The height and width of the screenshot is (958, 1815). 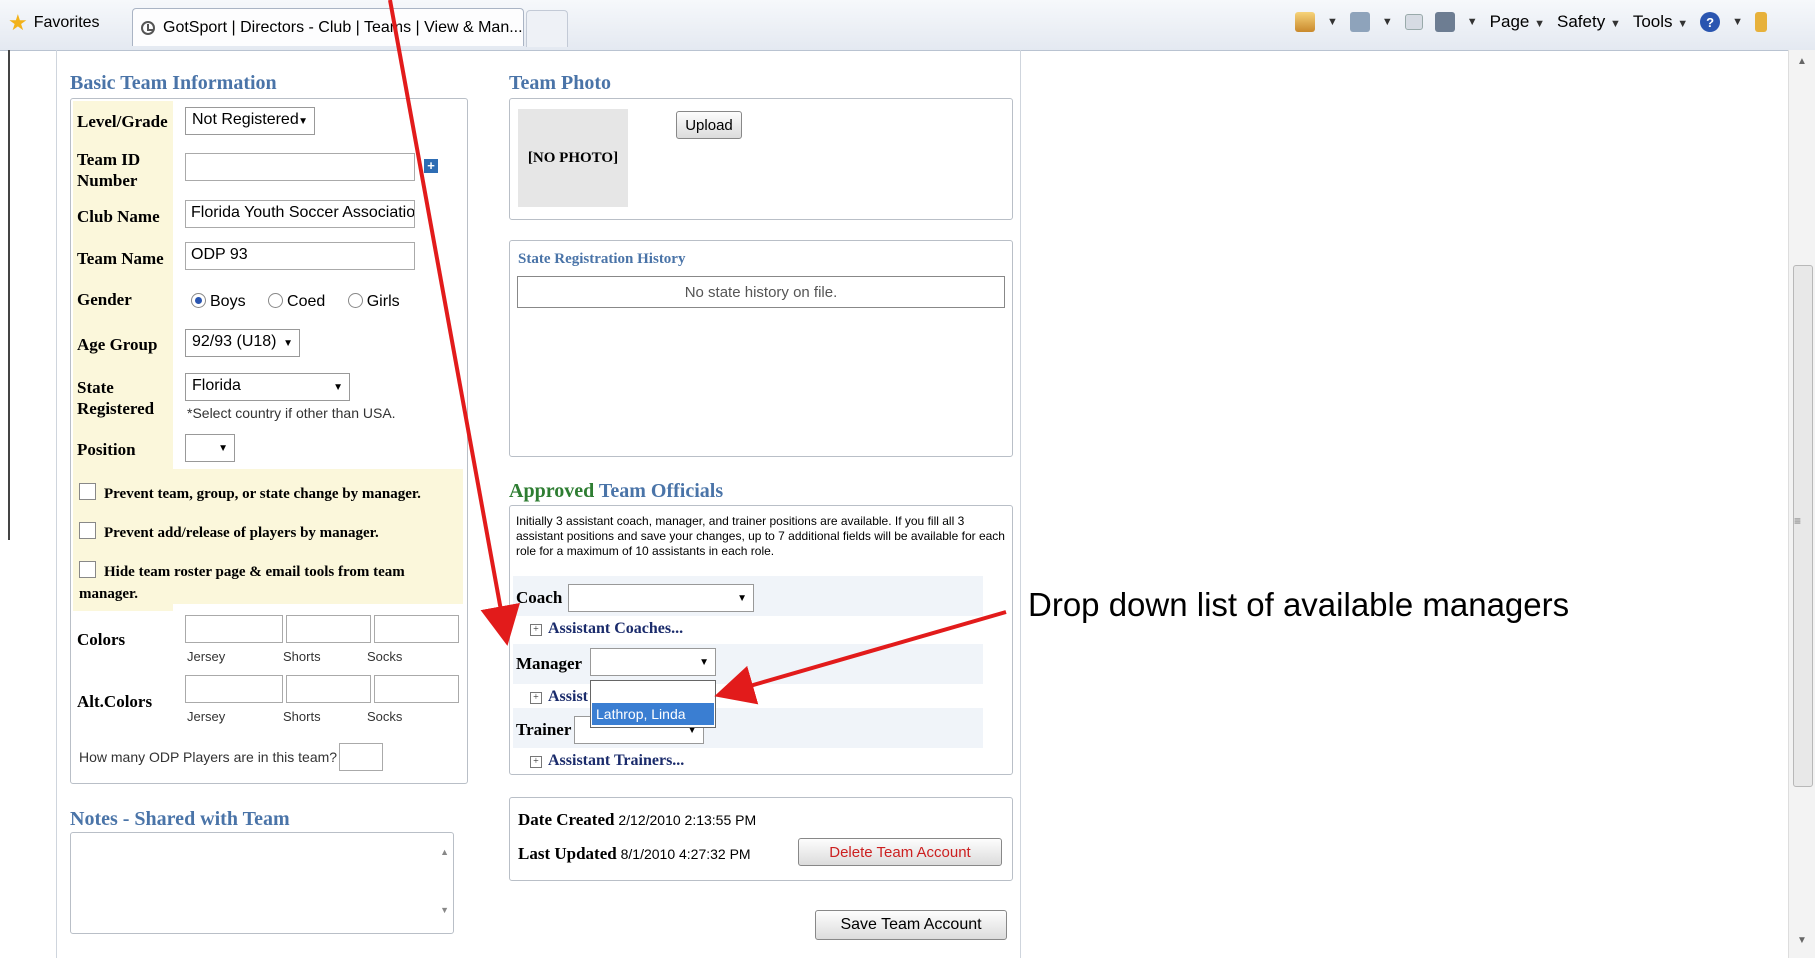 What do you see at coordinates (860, 657) in the screenshot?
I see `arrow-to-dropdown` at bounding box center [860, 657].